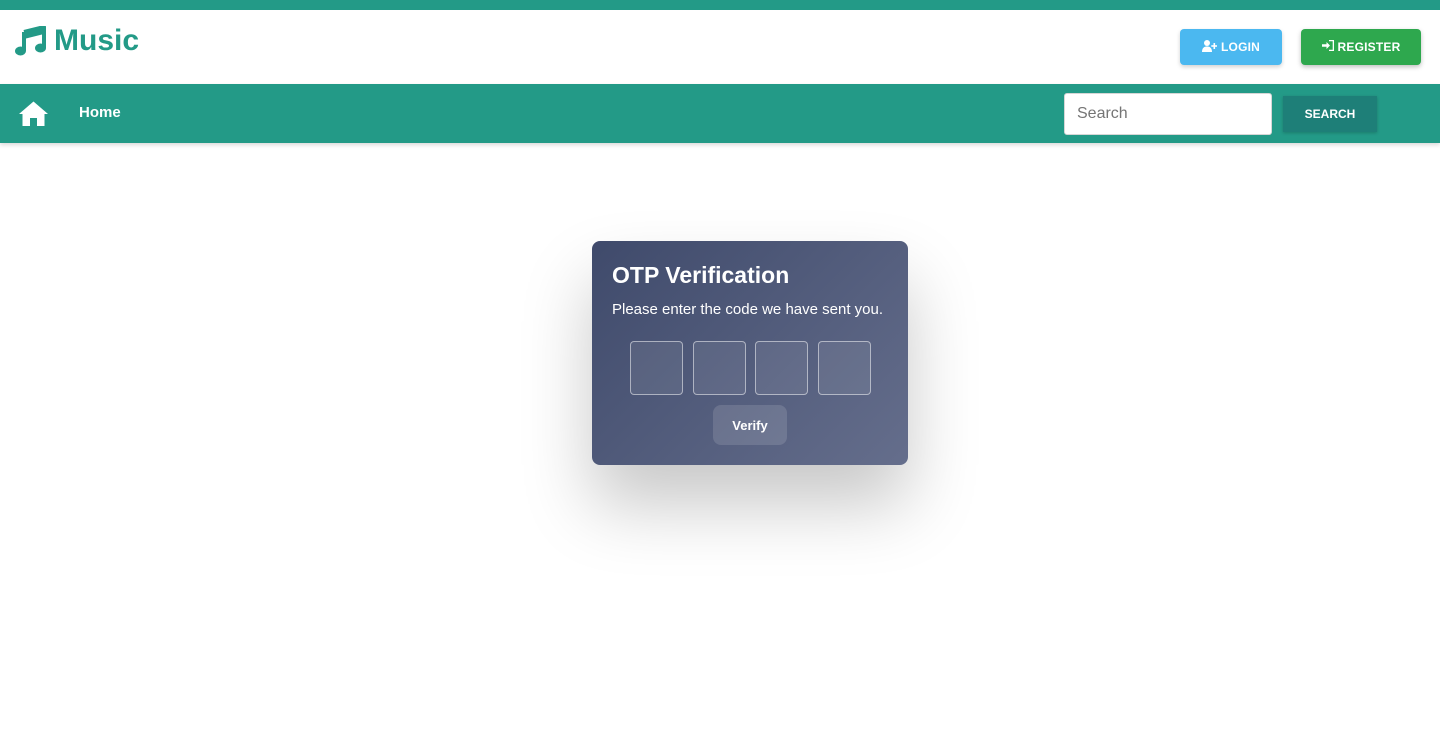 This screenshot has height=739, width=1440. What do you see at coordinates (1168, 114) in the screenshot?
I see `search-input` at bounding box center [1168, 114].